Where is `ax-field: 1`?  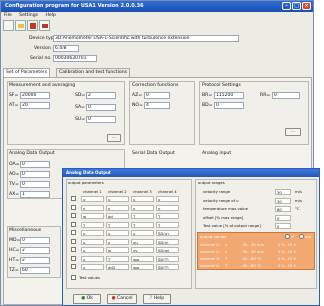
ax-field: 1 is located at coordinates (35, 194).